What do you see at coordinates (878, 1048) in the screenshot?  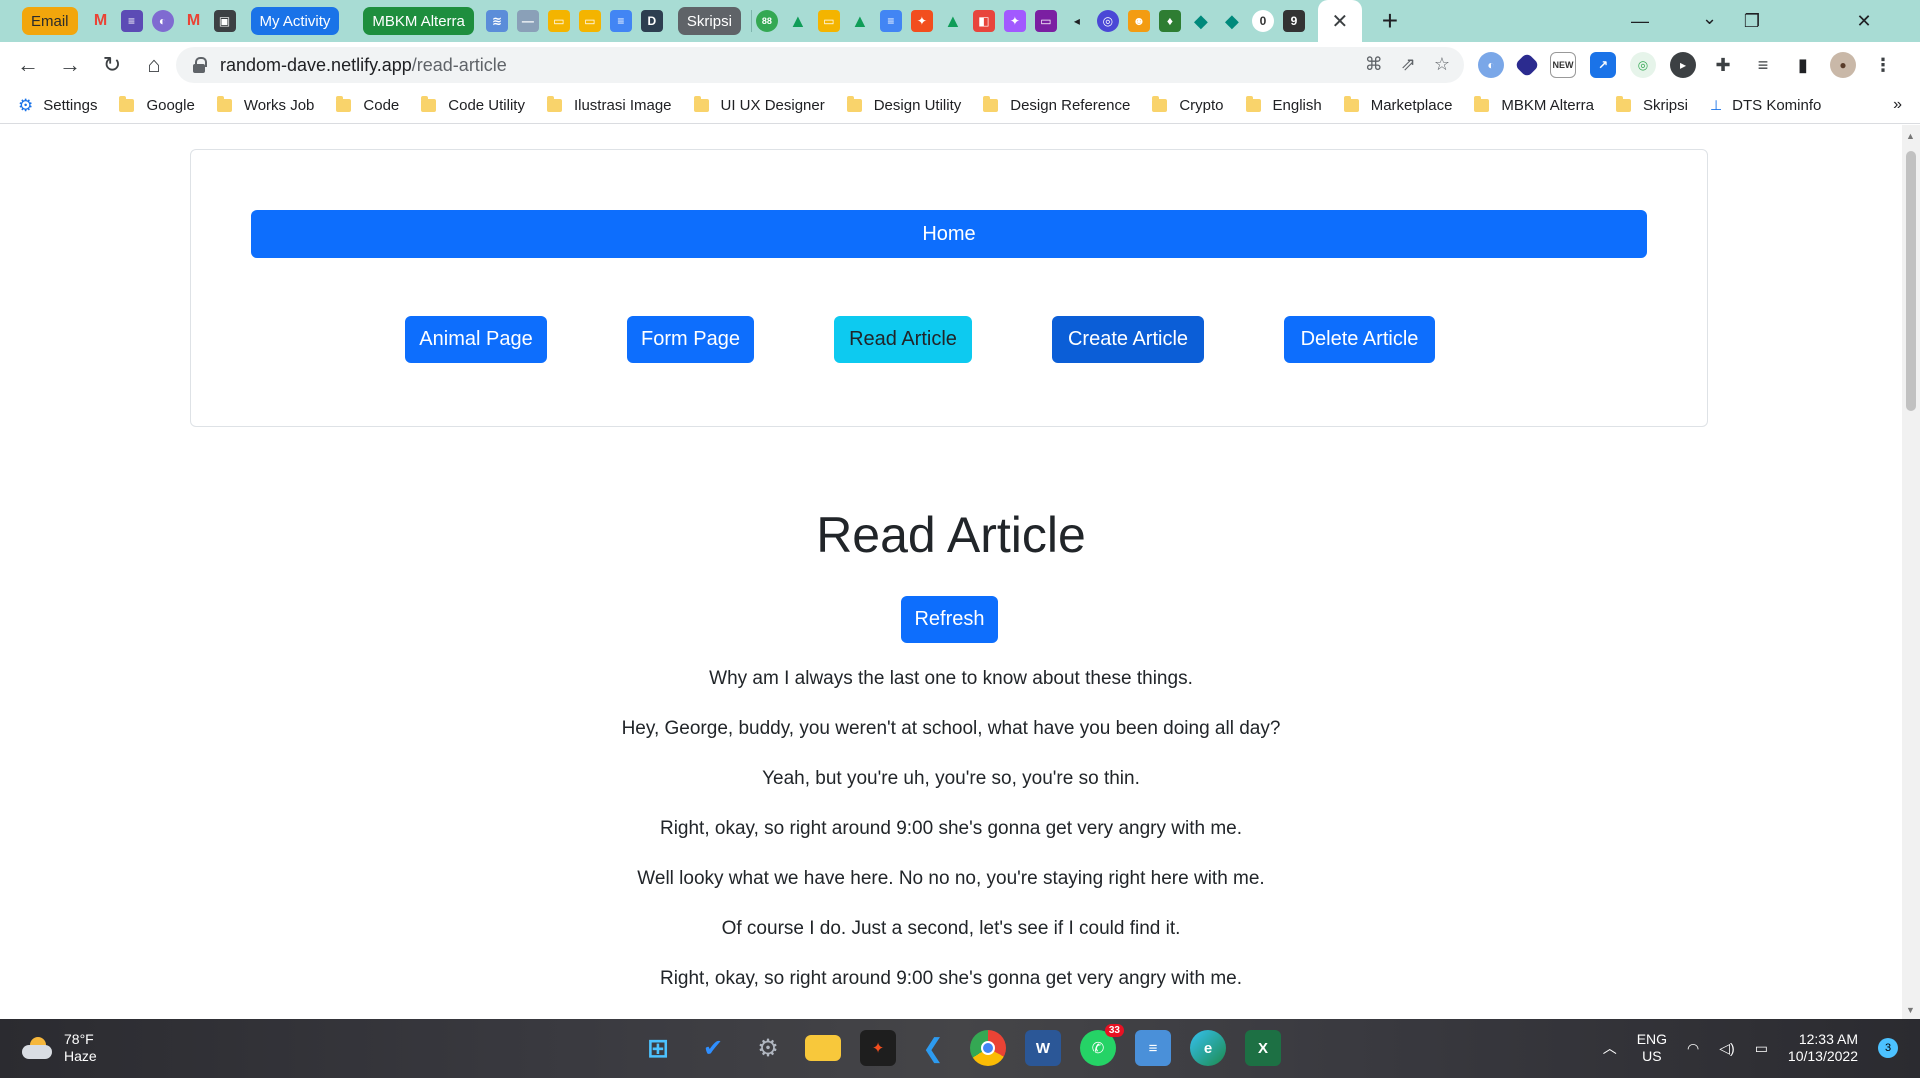 I see `figma-app-icon: ✦` at bounding box center [878, 1048].